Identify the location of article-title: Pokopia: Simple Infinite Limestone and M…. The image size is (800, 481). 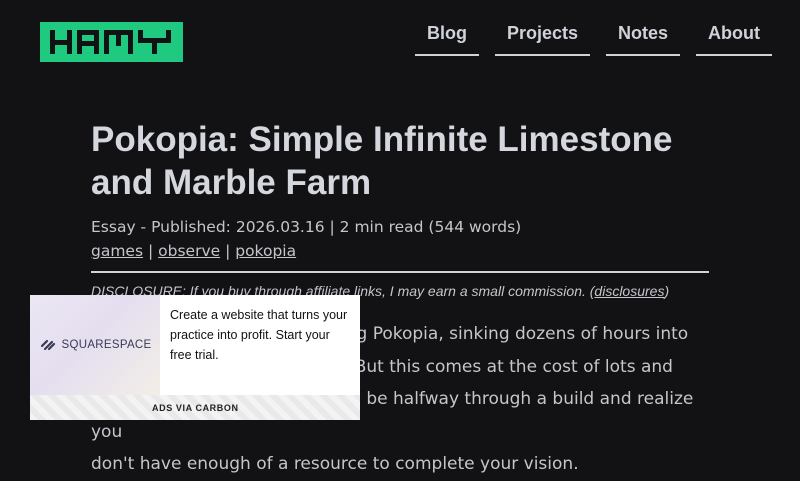
(382, 161).